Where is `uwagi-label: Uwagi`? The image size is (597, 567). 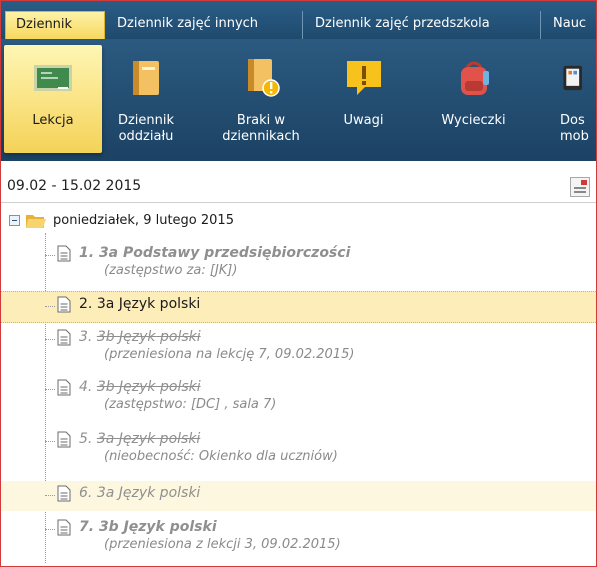
uwagi-label: Uwagi is located at coordinates (363, 120).